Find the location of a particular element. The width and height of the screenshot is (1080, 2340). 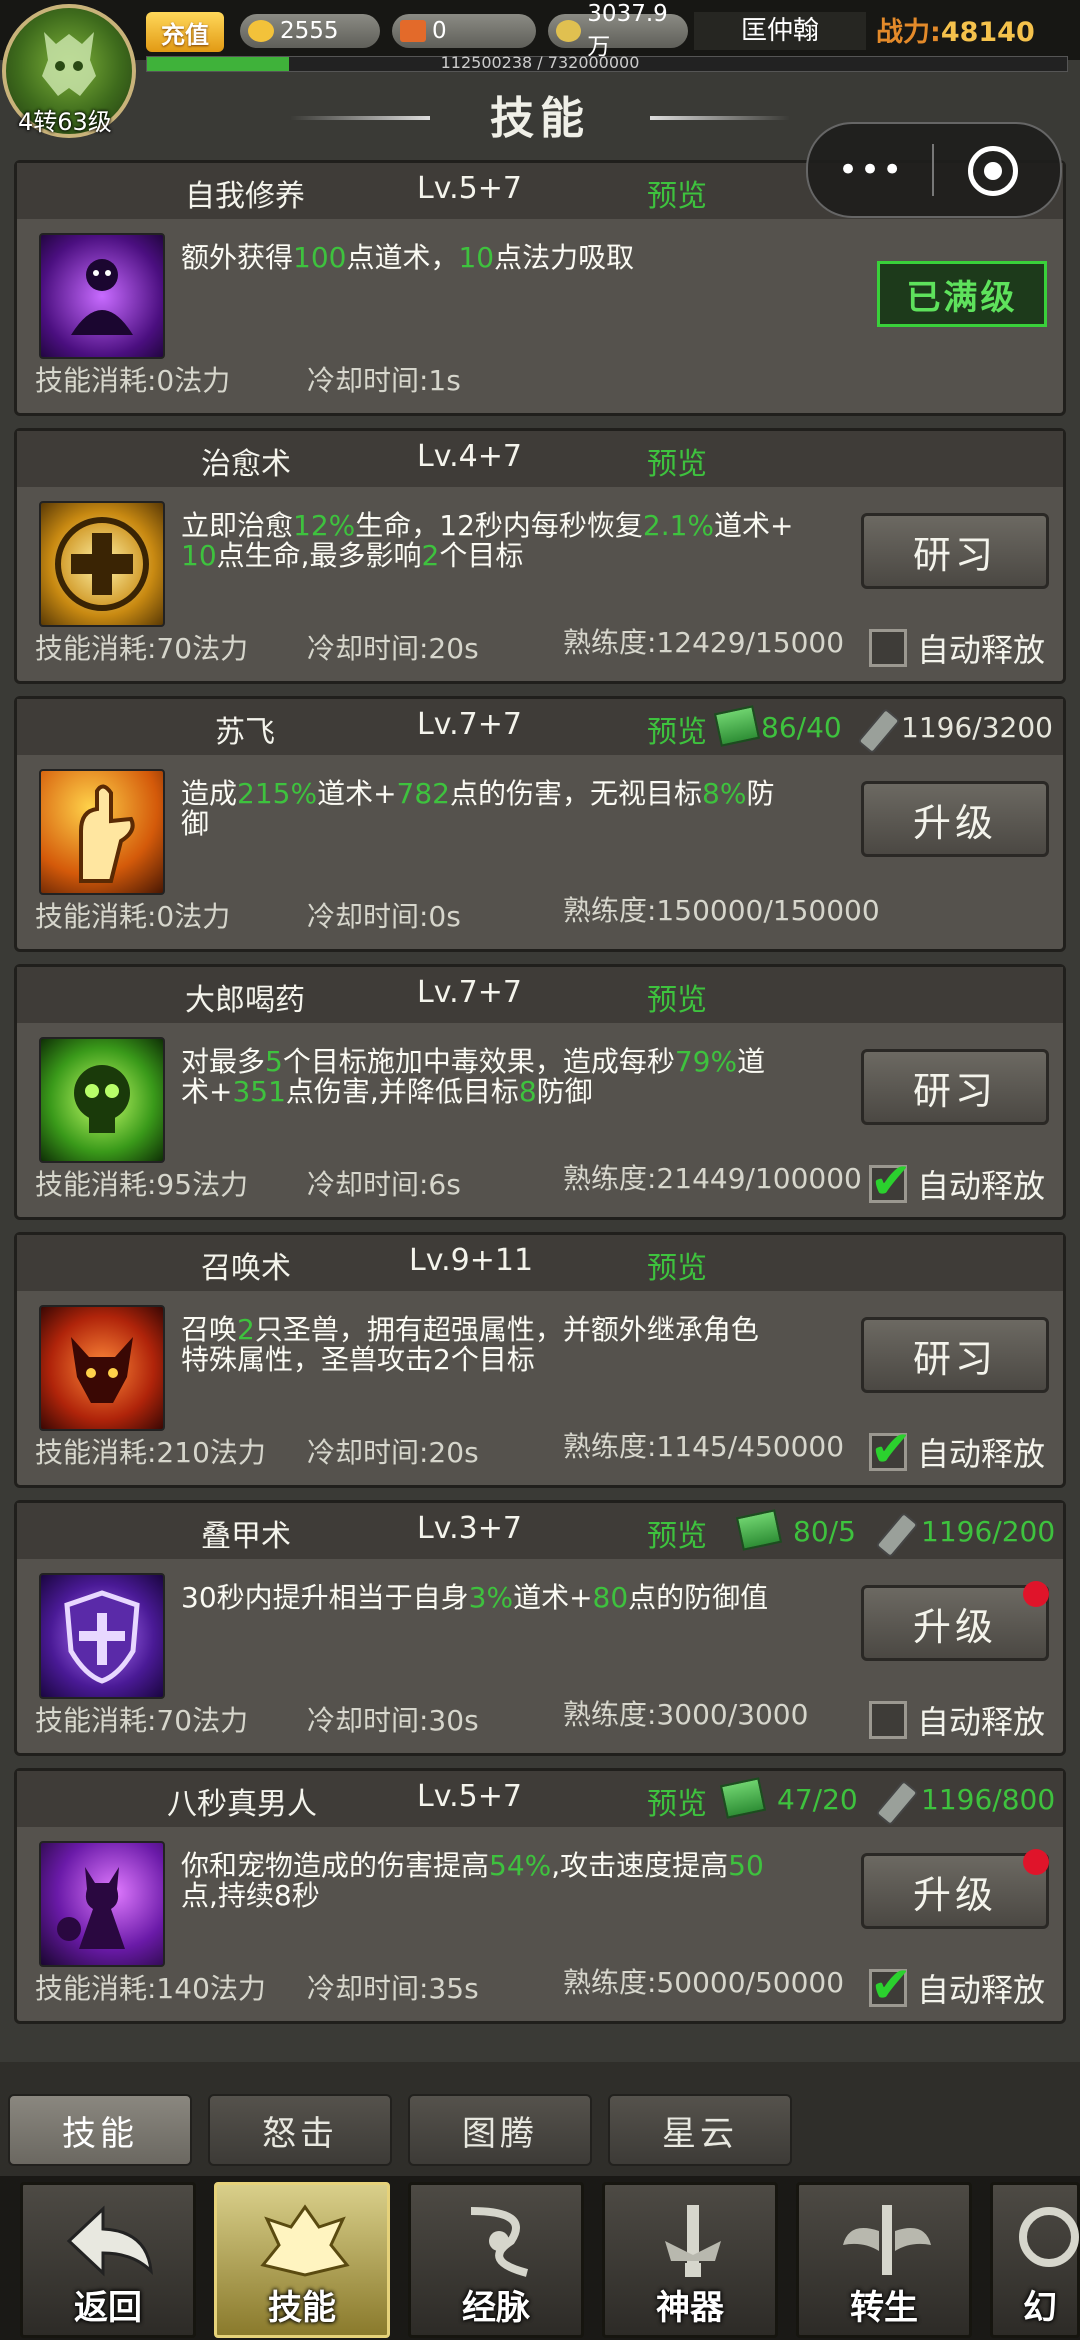

skill-book-count: 47/20 is located at coordinates (817, 1799).